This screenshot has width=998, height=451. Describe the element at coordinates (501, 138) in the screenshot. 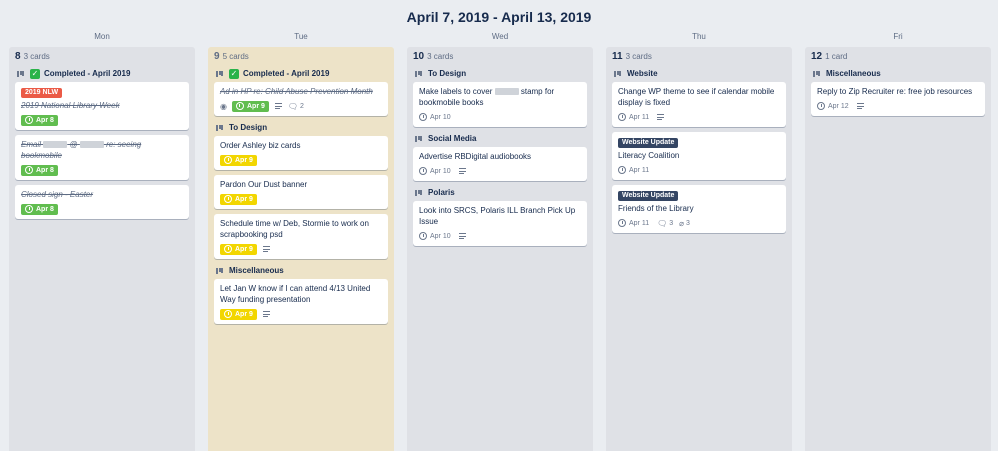

I see `list-group-header: Social Media` at that location.